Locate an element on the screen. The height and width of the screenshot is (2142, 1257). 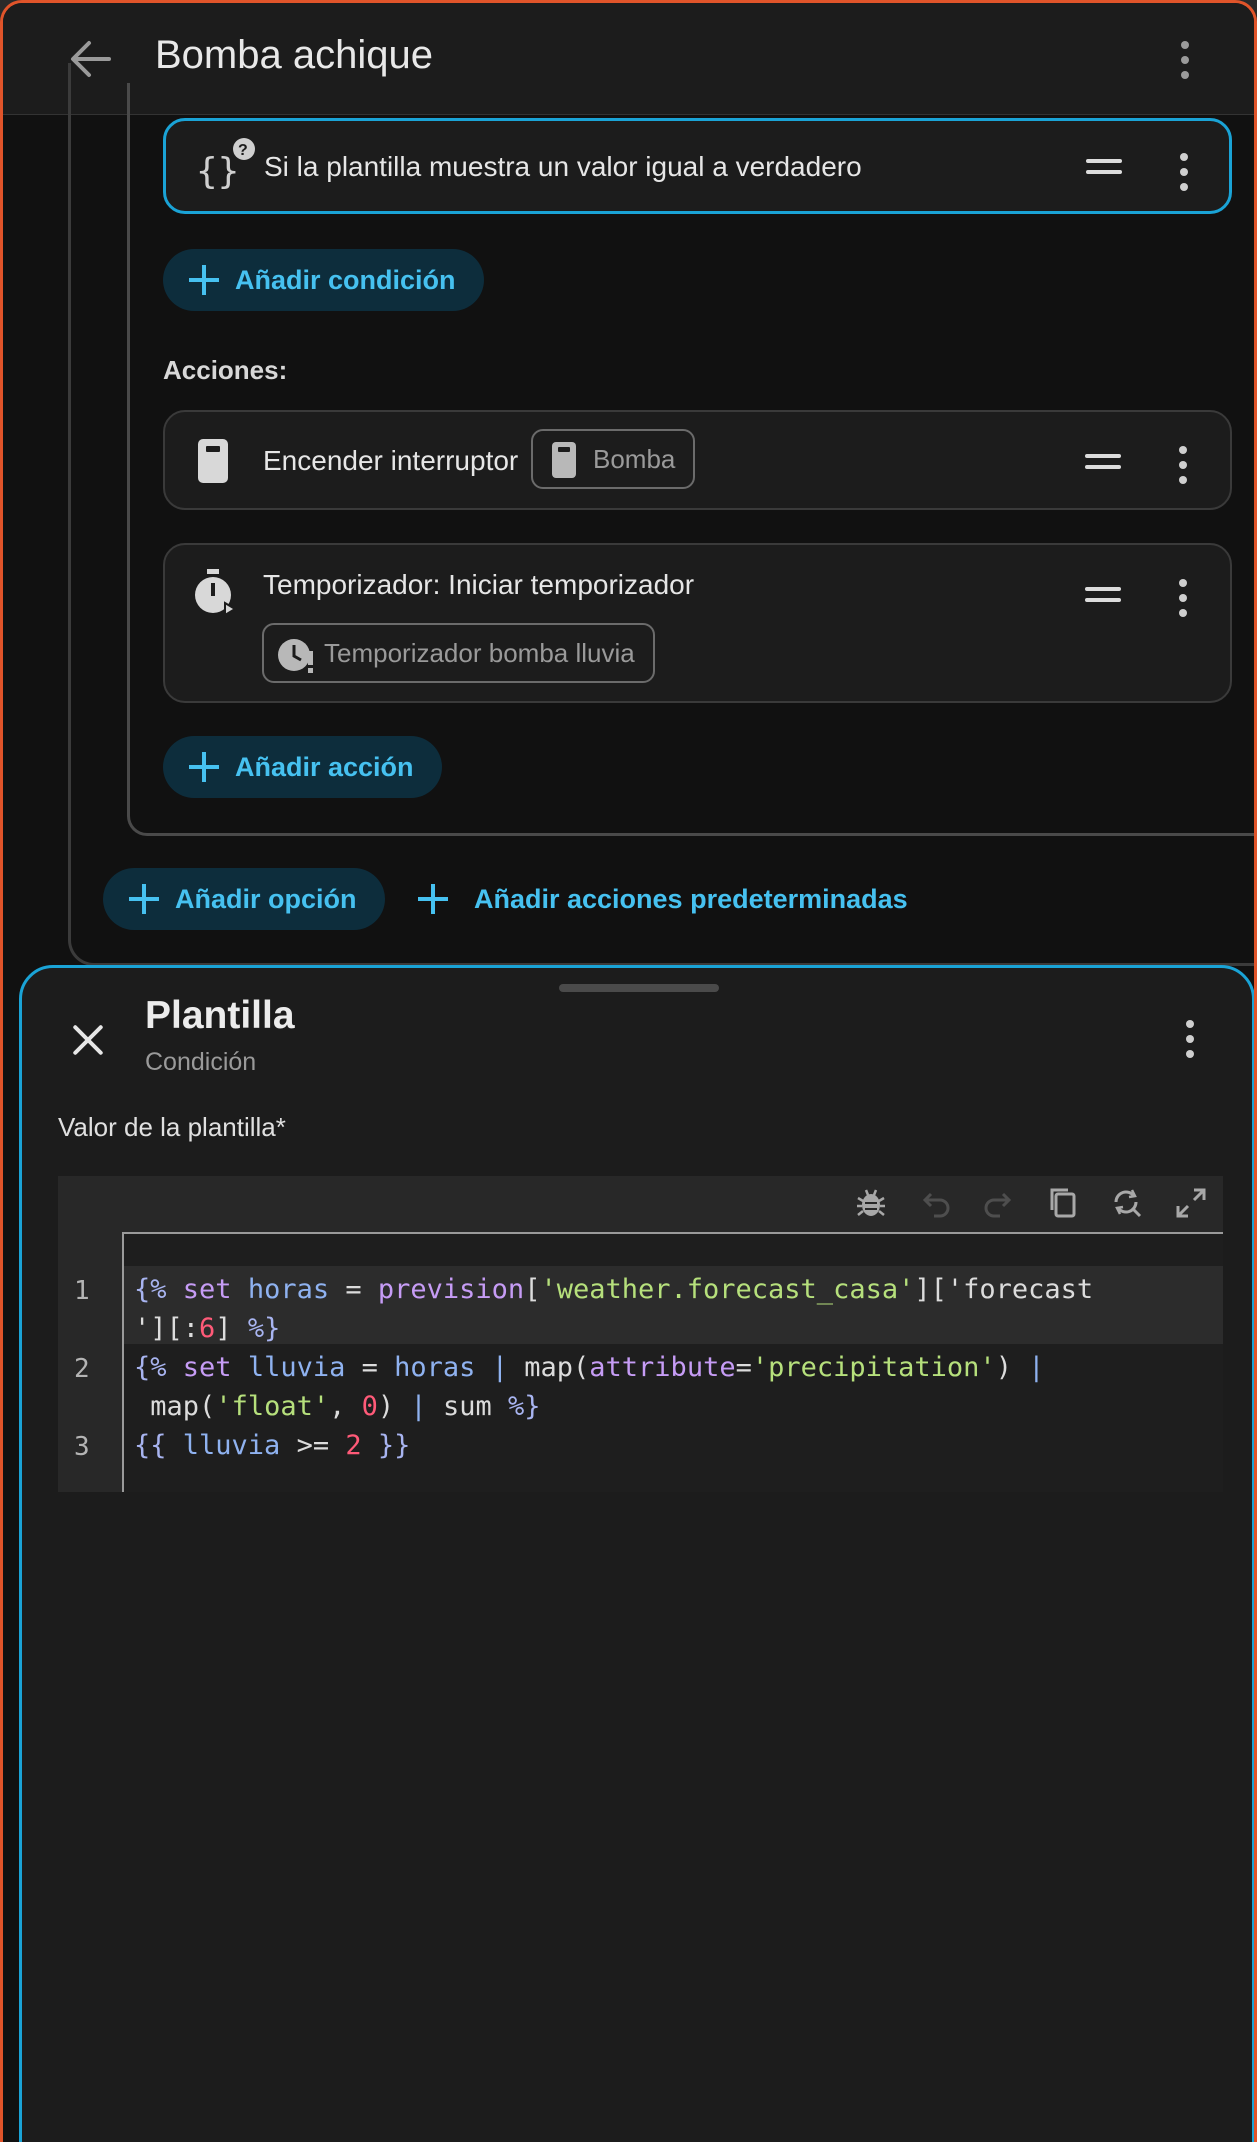
action-label: Encender interruptor is located at coordinates (391, 460).